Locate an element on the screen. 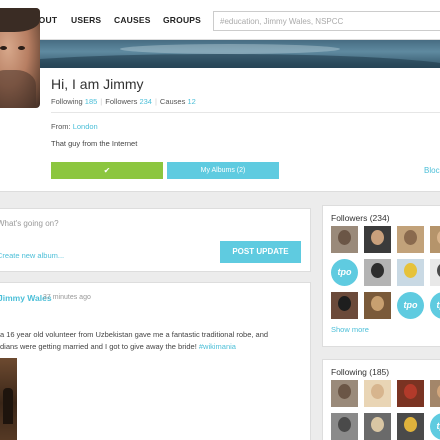  following-label: Following is located at coordinates (67, 101).